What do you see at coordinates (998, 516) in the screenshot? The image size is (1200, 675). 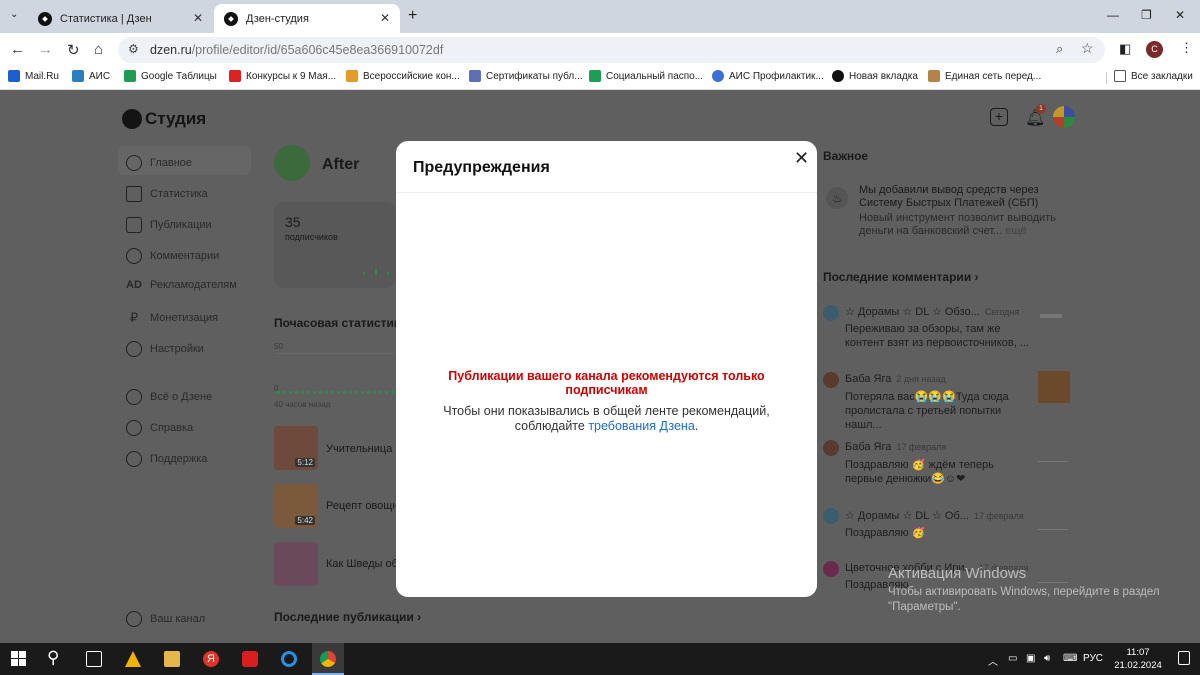 I see `comment-date: 17 февраля` at bounding box center [998, 516].